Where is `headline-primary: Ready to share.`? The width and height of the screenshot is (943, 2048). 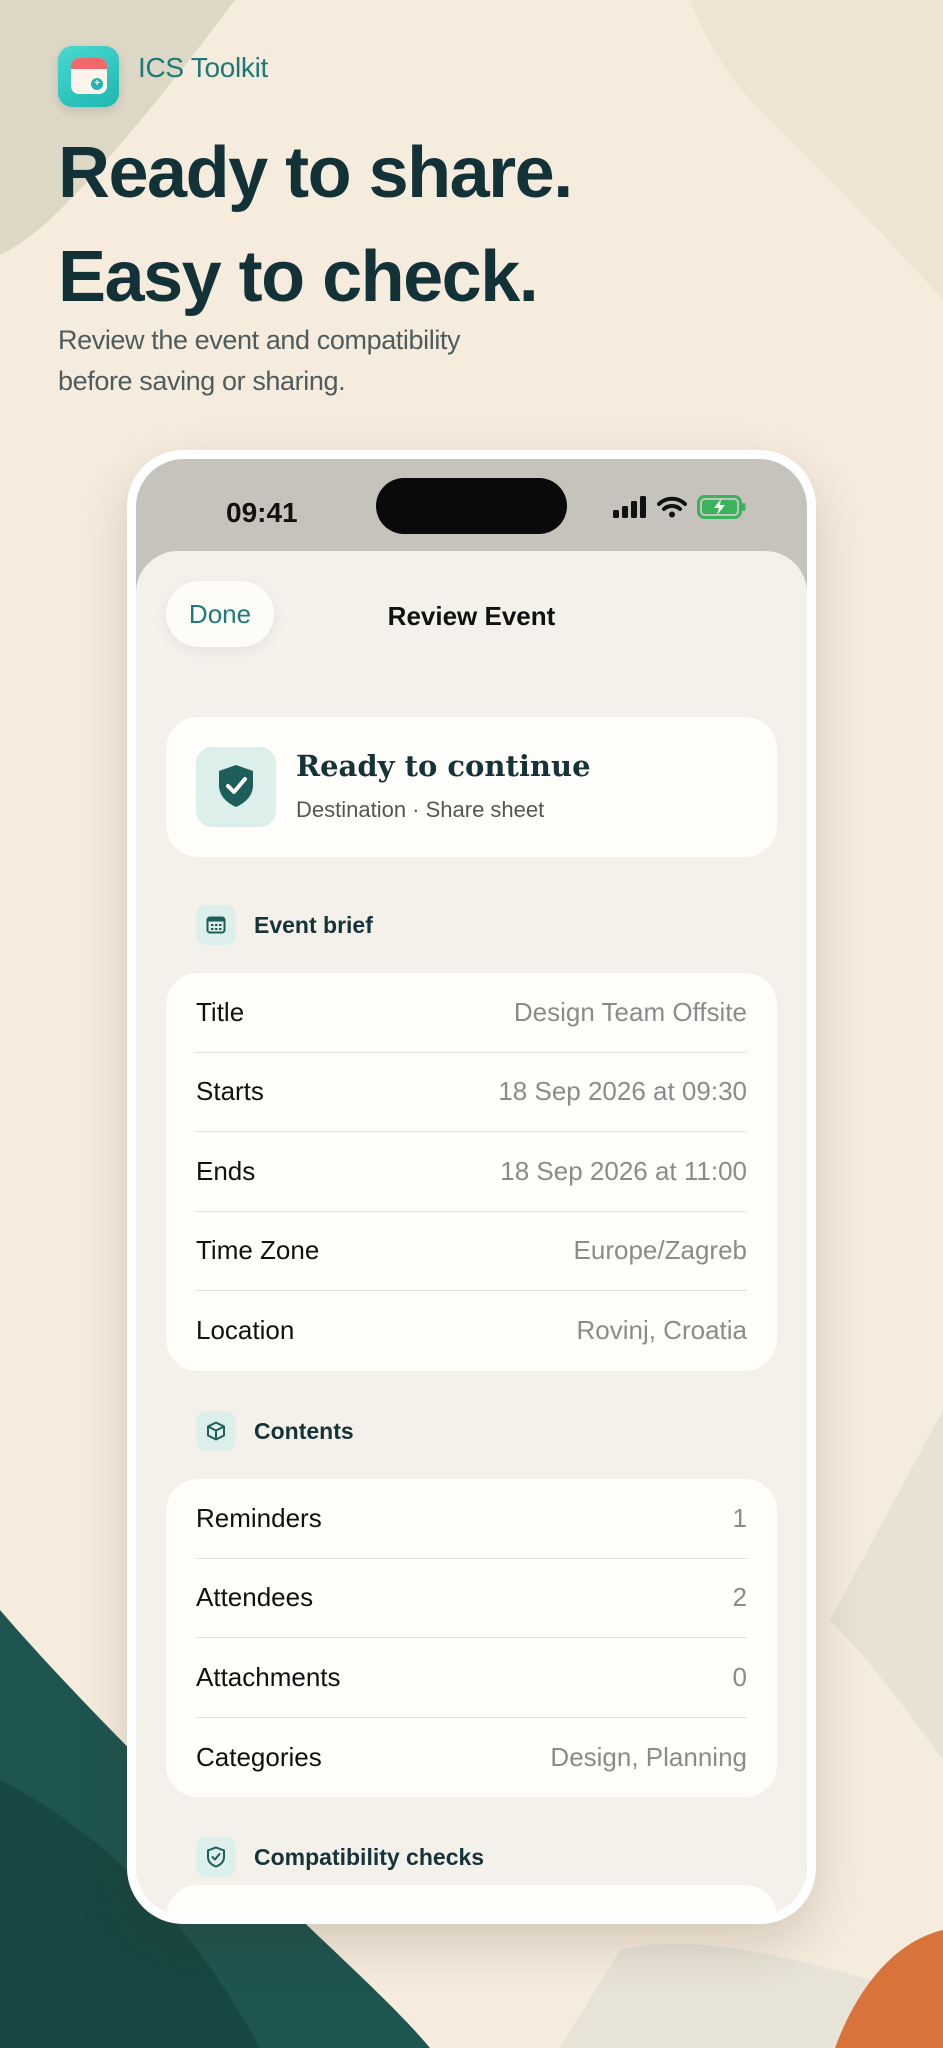 headline-primary: Ready to share. is located at coordinates (315, 173).